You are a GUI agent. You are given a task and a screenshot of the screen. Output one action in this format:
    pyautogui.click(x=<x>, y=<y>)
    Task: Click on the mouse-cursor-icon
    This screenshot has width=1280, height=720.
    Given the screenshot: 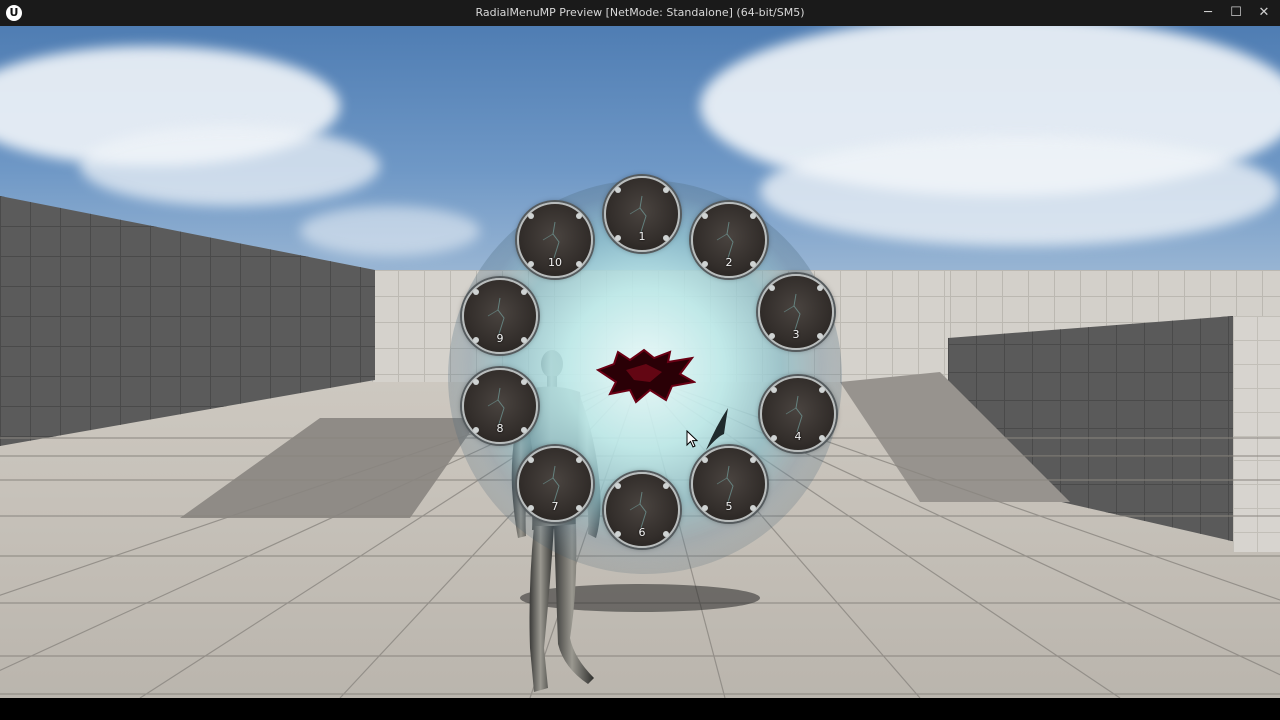 What is the action you would take?
    pyautogui.click(x=692, y=439)
    